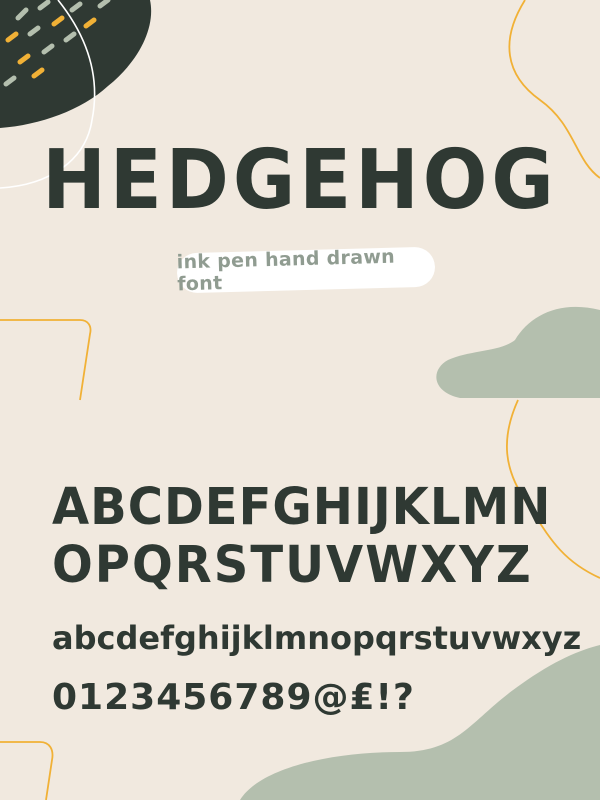 The width and height of the screenshot is (600, 800). What do you see at coordinates (46, 360) in the screenshot?
I see `orange-bracket-left` at bounding box center [46, 360].